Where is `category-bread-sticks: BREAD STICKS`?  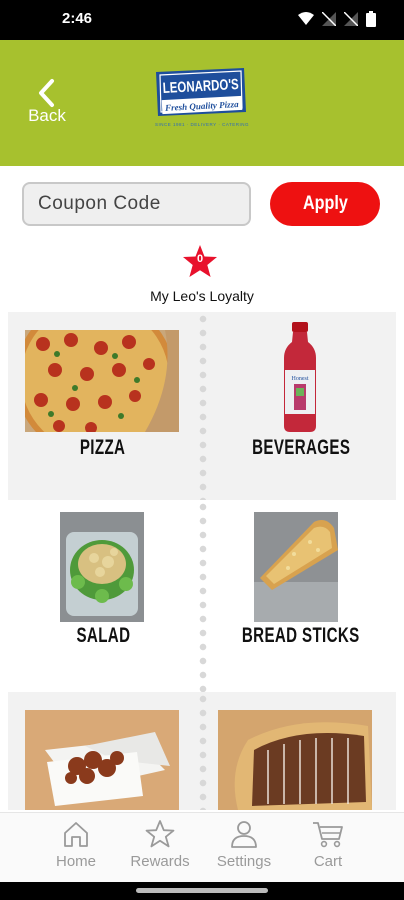 category-bread-sticks: BREAD STICKS is located at coordinates (301, 596).